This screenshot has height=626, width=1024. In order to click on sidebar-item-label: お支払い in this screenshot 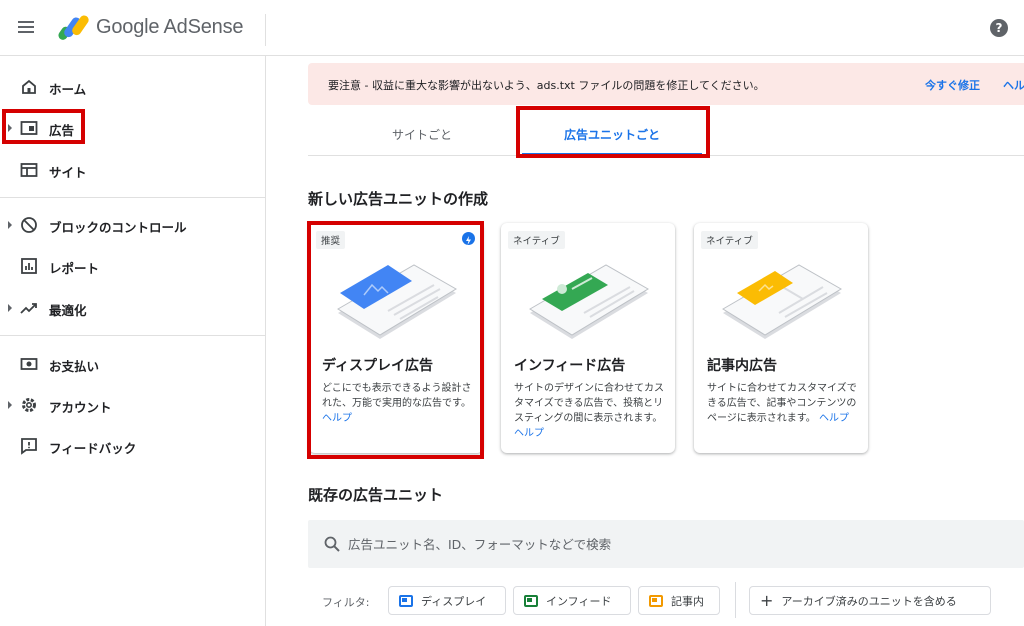, I will do `click(74, 366)`.